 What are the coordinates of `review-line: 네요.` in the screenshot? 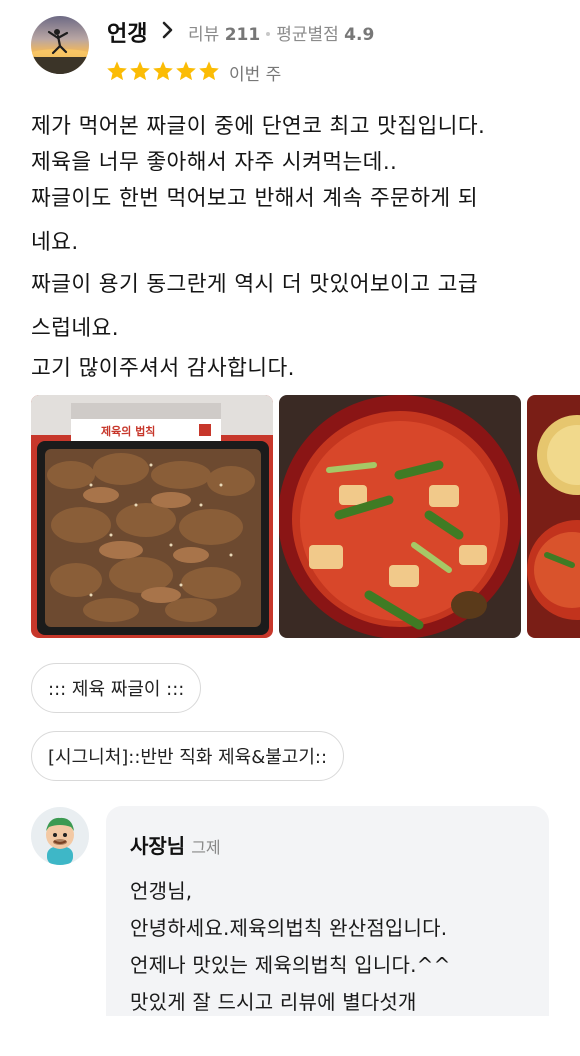 It's located at (55, 242).